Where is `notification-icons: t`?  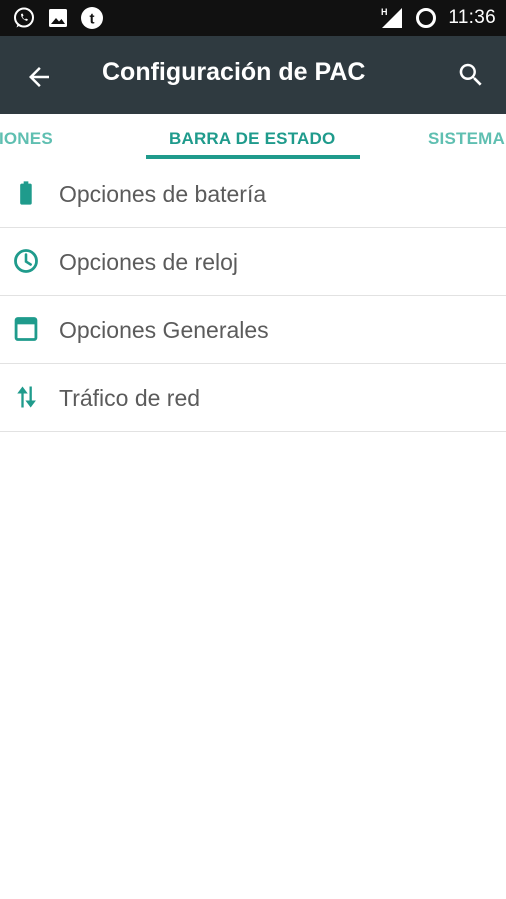 notification-icons: t is located at coordinates (58, 18).